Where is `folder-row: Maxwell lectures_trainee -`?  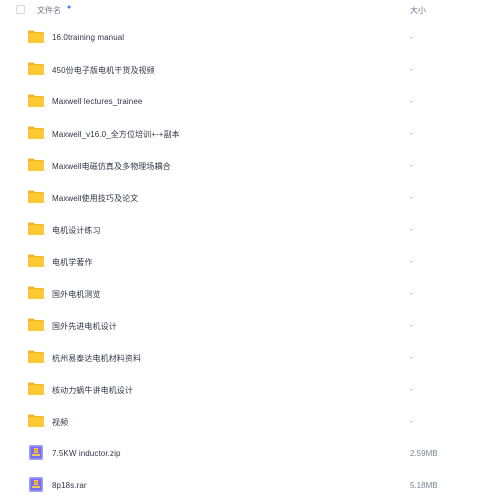
folder-row: Maxwell lectures_trainee - is located at coordinates (250, 102).